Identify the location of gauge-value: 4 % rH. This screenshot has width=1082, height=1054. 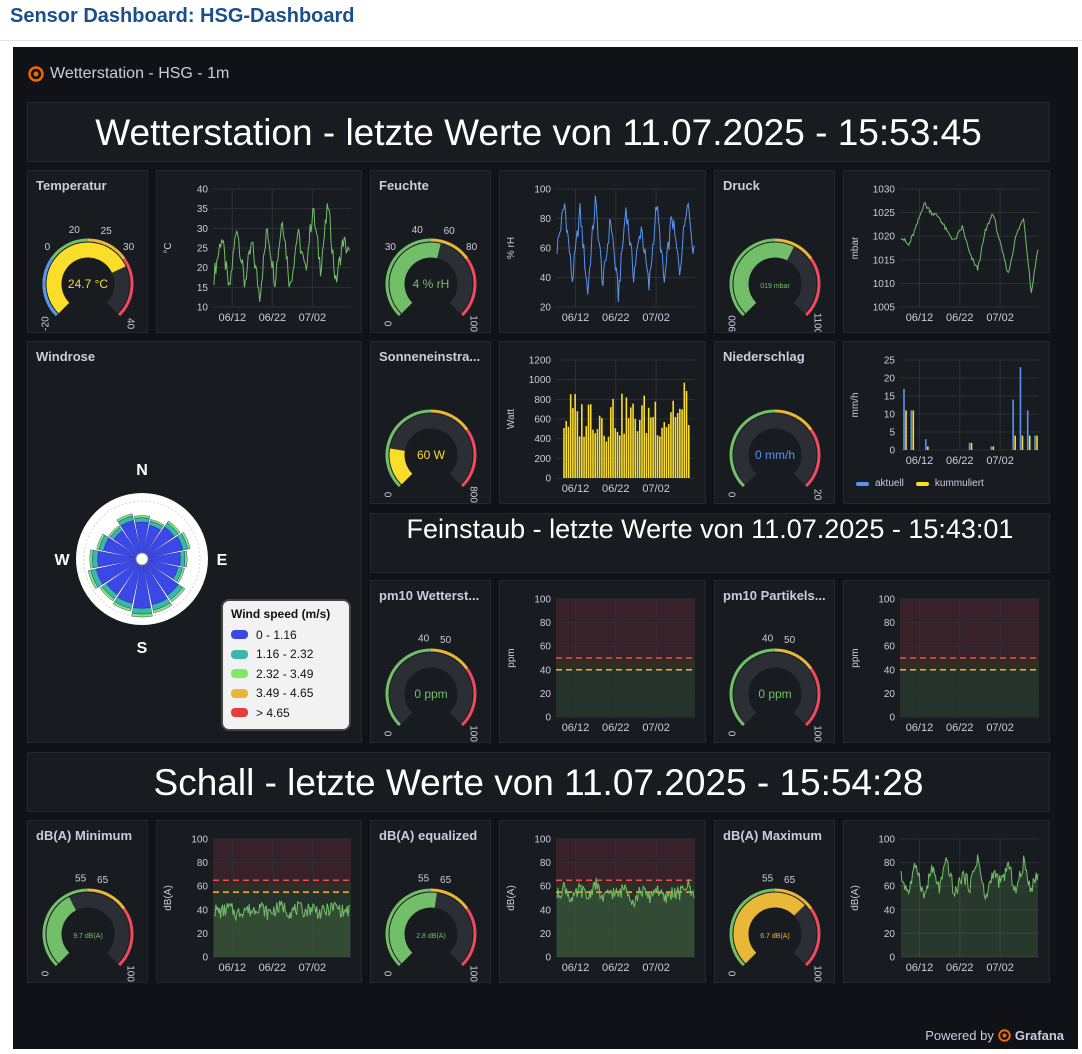
(431, 284).